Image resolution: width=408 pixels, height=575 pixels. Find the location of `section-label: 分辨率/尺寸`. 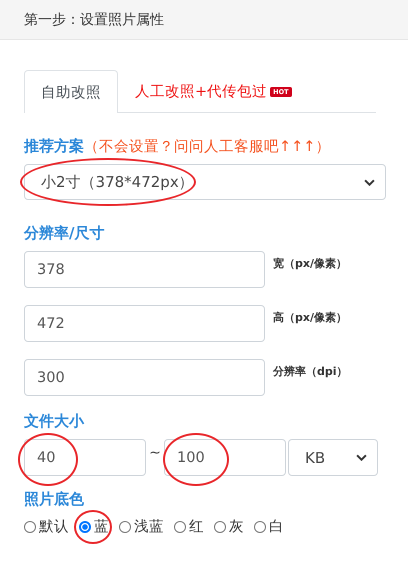

section-label: 分辨率/尺寸 is located at coordinates (64, 233).